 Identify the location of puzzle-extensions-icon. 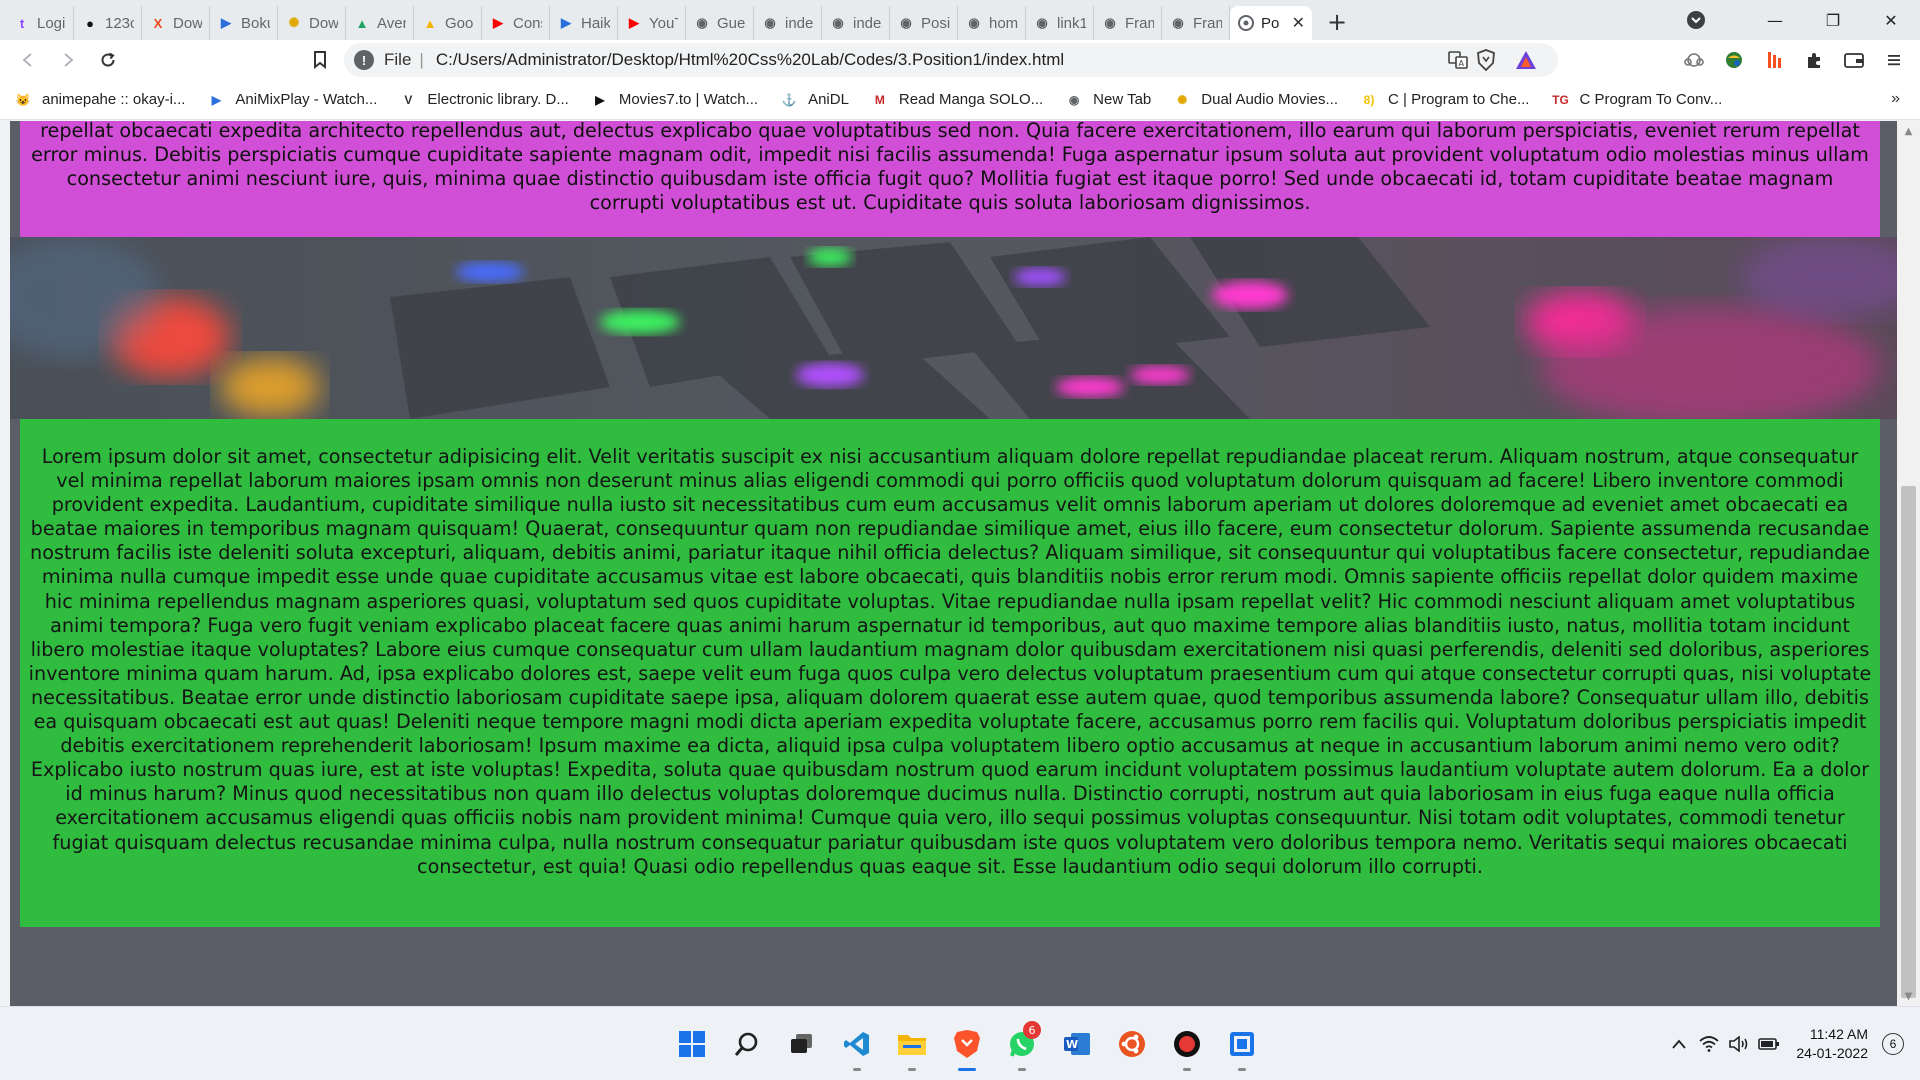
(1814, 60).